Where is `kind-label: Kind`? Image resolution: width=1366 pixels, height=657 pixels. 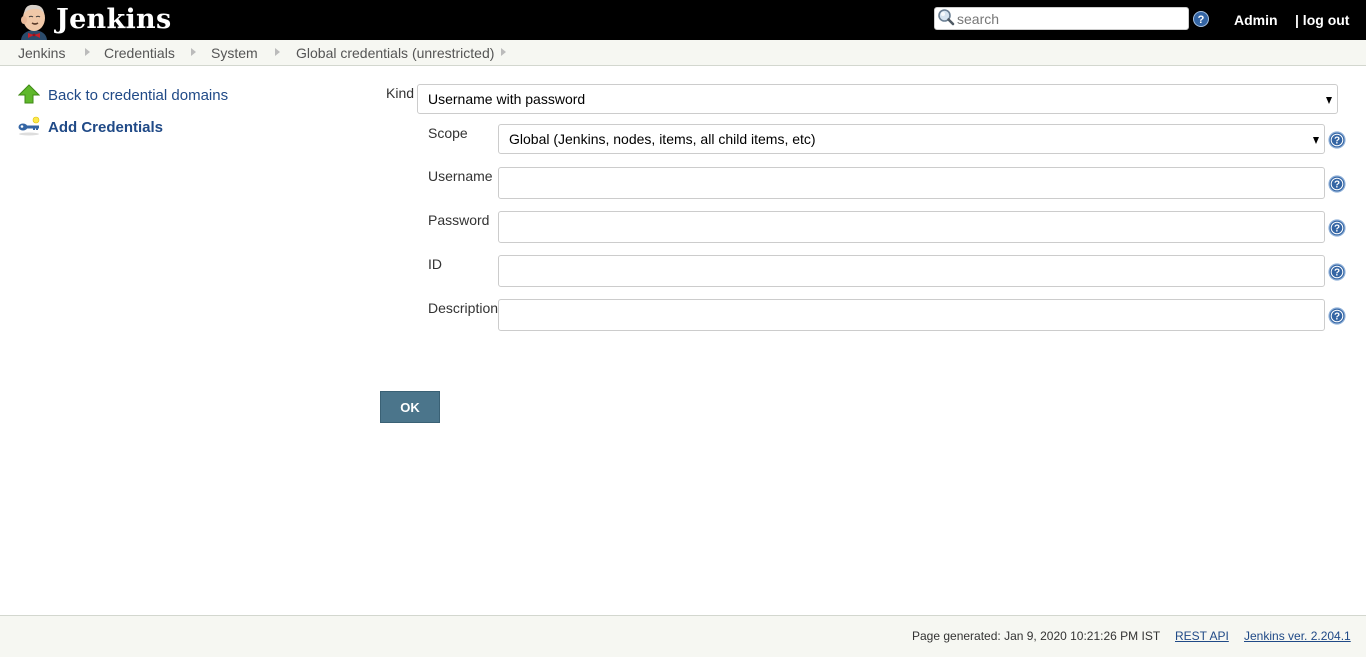 kind-label: Kind is located at coordinates (400, 93).